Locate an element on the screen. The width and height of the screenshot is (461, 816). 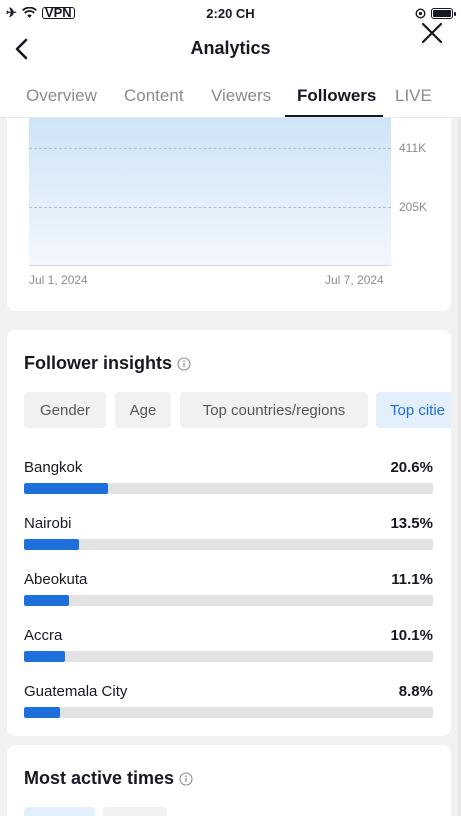
header: Analytics is located at coordinates (230, 47).